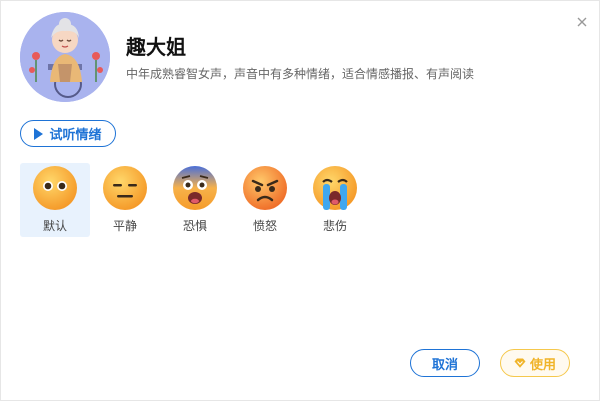 The width and height of the screenshot is (600, 401). I want to click on crying-face-icon, so click(335, 188).